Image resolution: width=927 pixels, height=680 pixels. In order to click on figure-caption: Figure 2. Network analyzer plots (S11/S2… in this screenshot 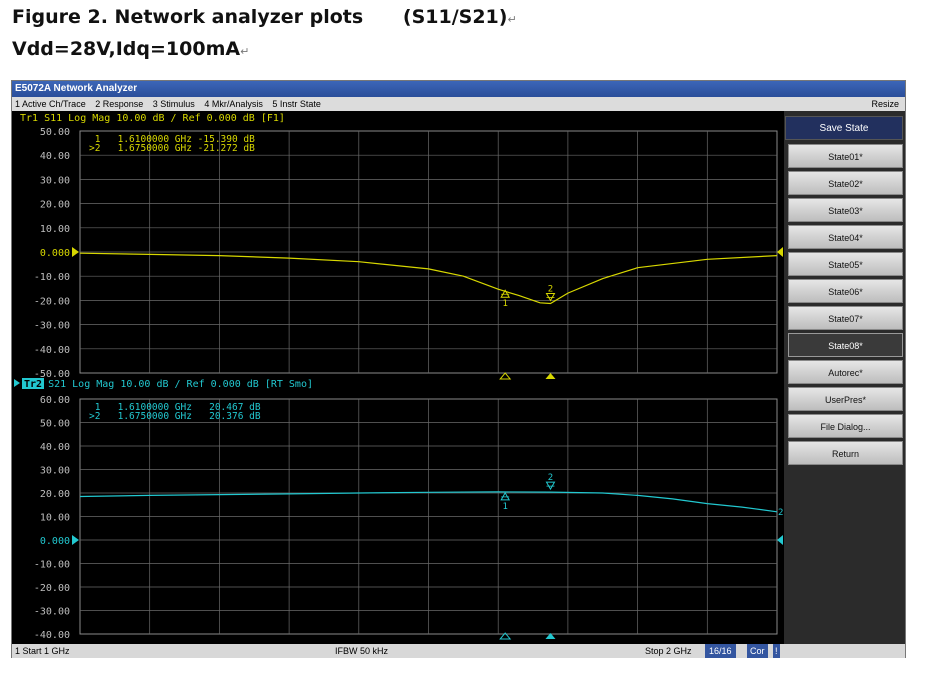, I will do `click(264, 17)`.